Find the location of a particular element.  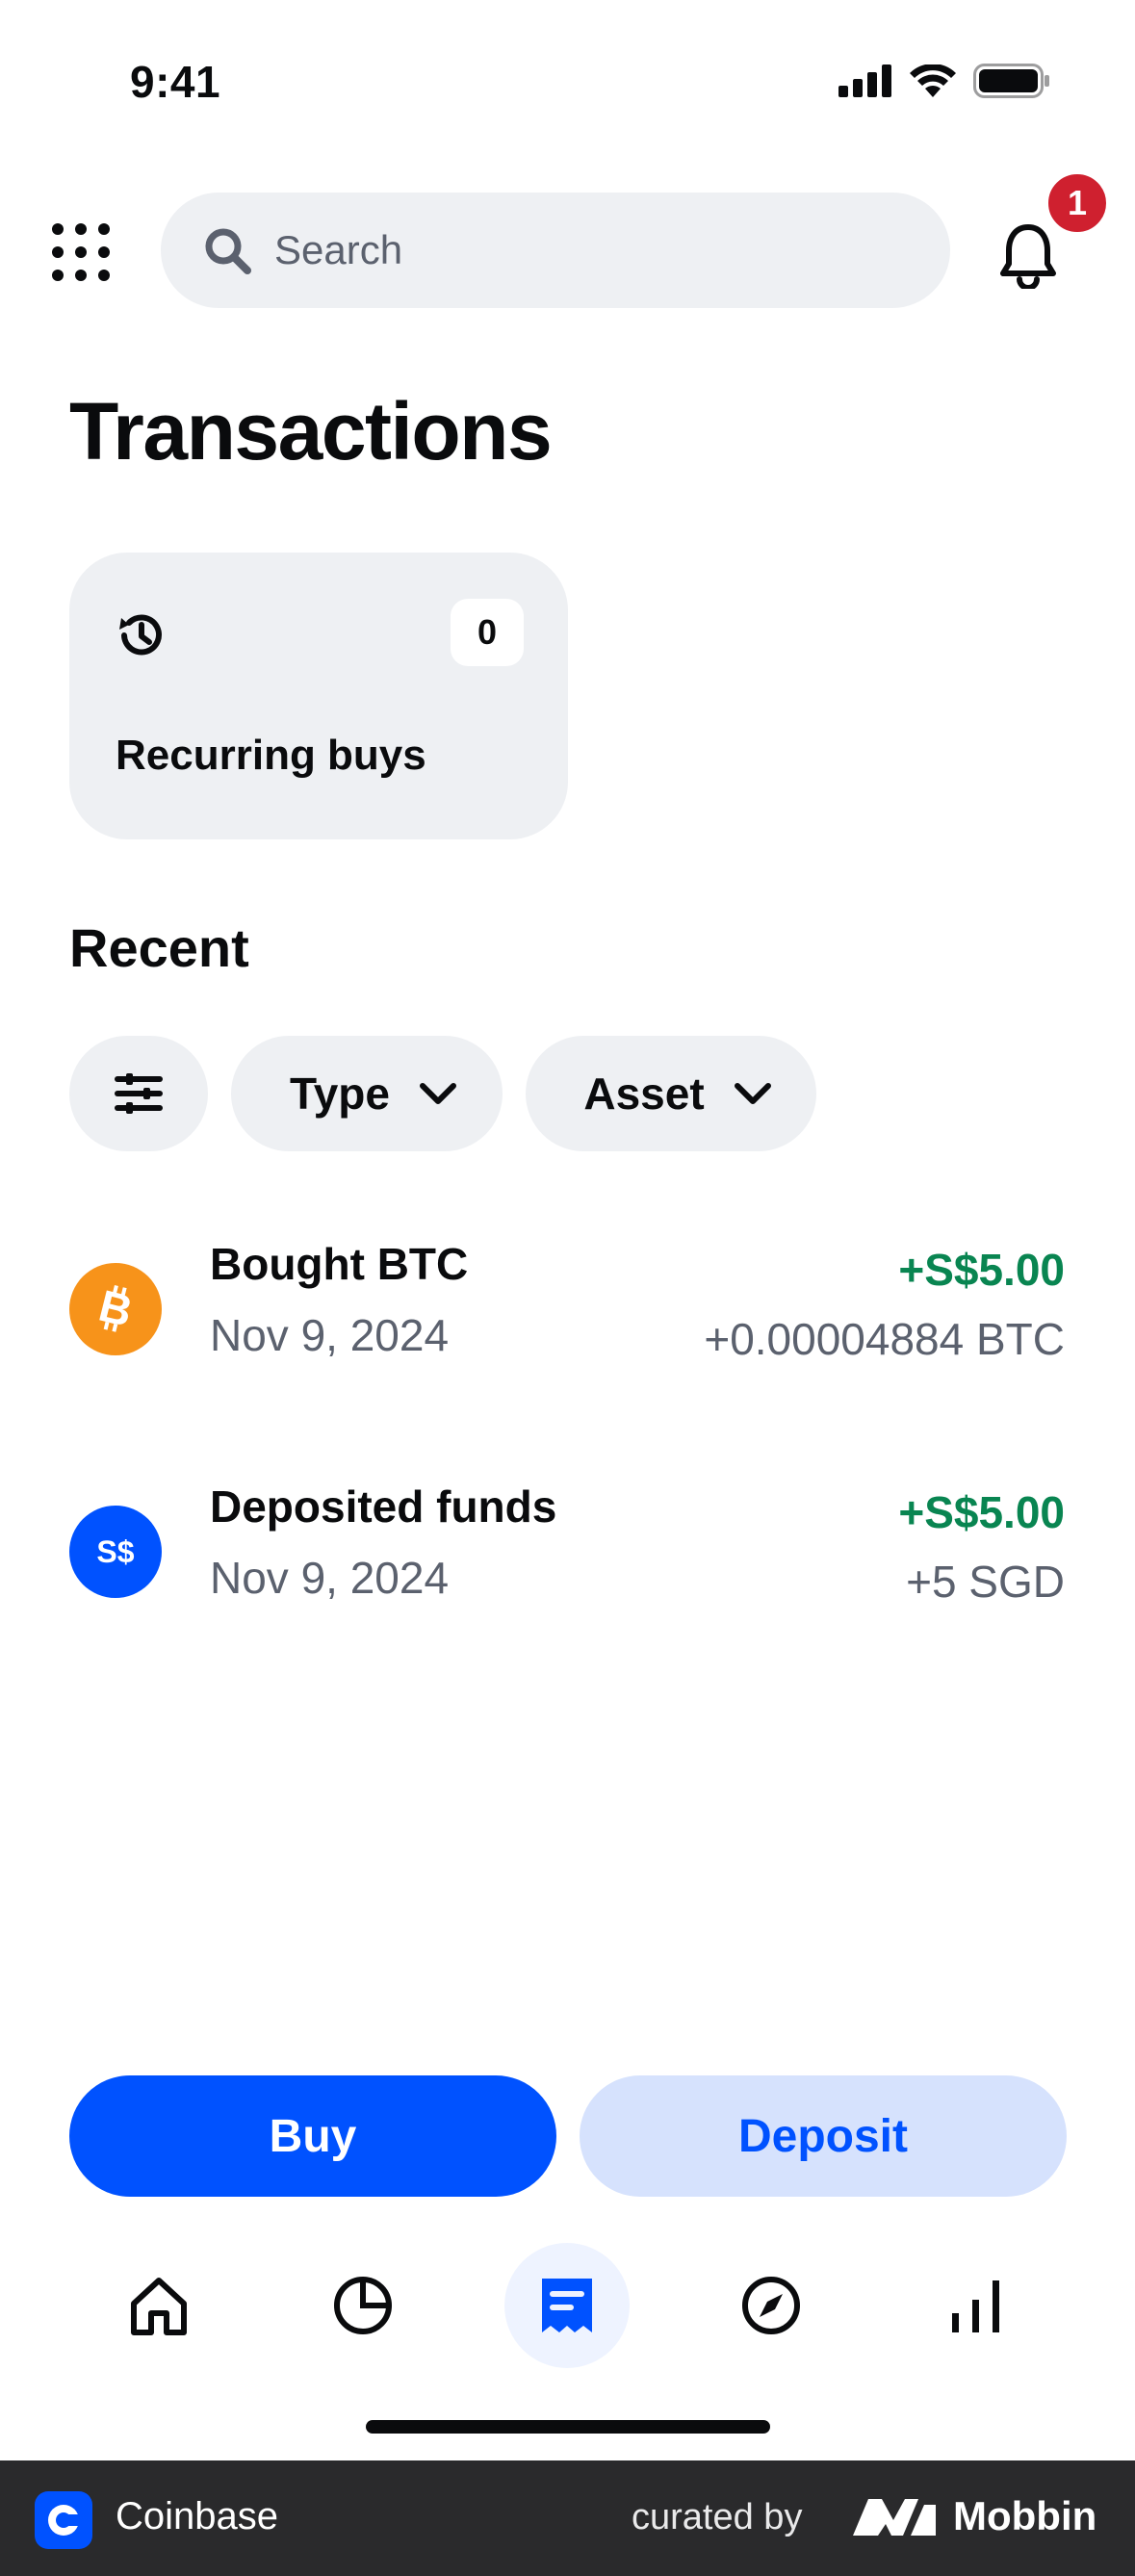

page-title: Transactions is located at coordinates (311, 432).